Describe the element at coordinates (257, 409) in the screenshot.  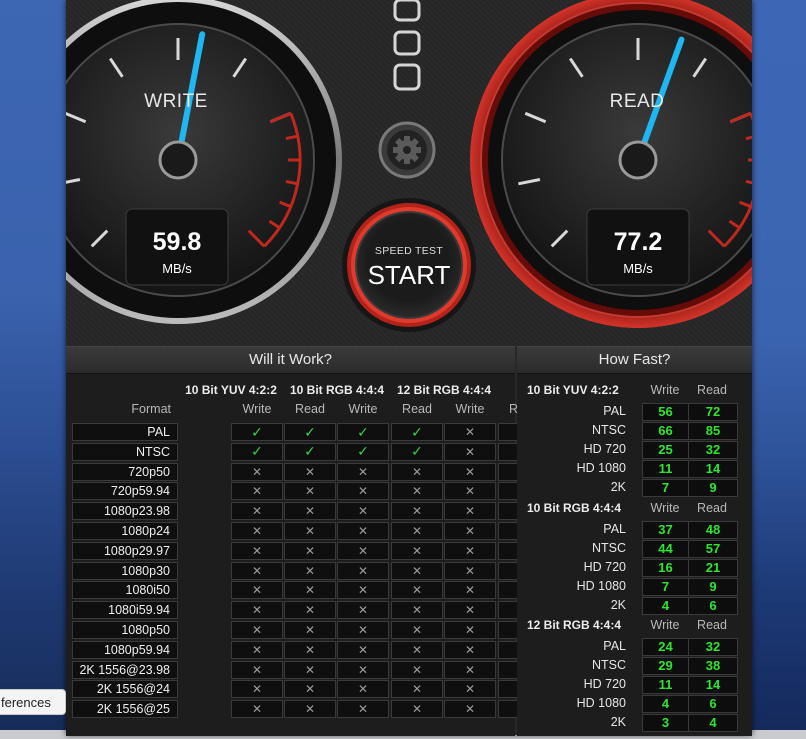
I see `wiw-sub-header-0: Write` at that location.